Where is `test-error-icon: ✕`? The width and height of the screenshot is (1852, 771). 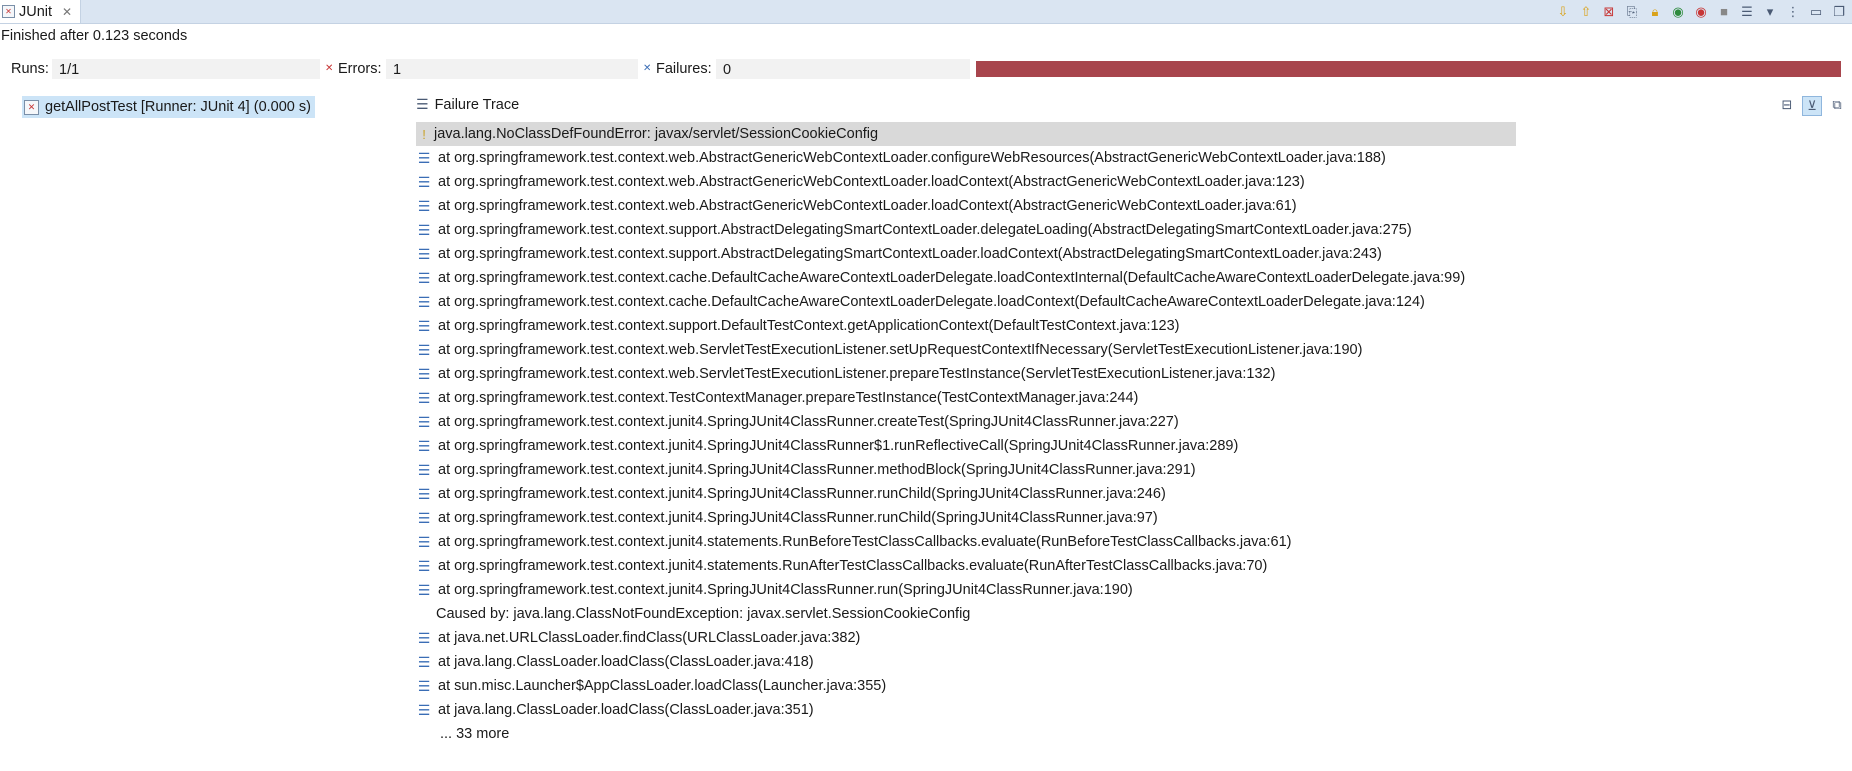 test-error-icon: ✕ is located at coordinates (31, 107).